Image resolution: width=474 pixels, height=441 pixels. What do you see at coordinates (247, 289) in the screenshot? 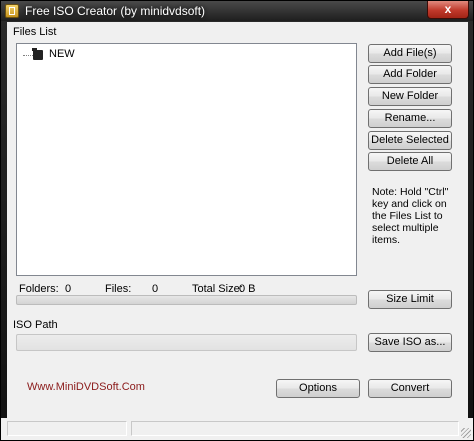
I see `total-size-value: 0 B` at bounding box center [247, 289].